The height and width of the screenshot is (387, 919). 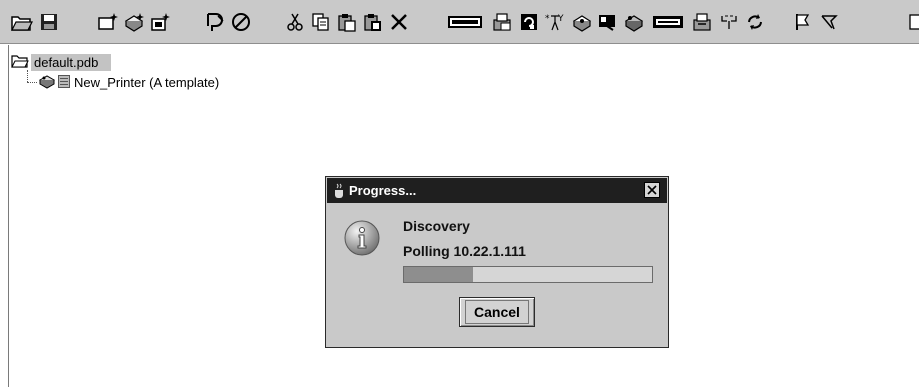 I want to click on progress-fill, so click(x=439, y=274).